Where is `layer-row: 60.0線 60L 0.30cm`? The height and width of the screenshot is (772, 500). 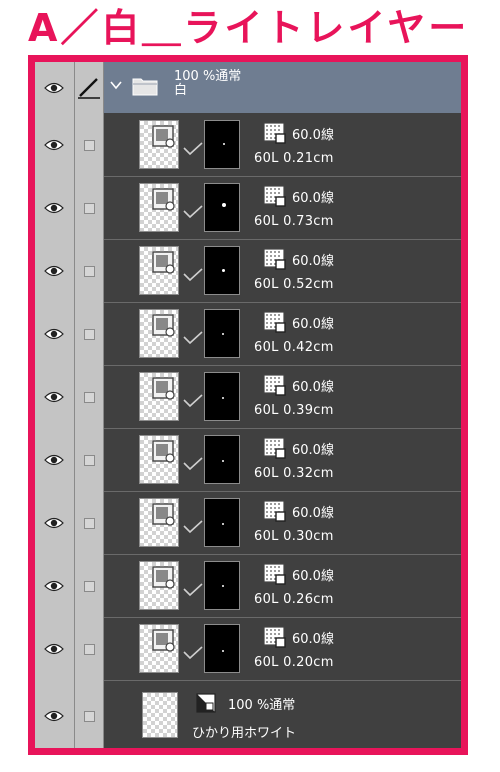 layer-row: 60.0線 60L 0.30cm is located at coordinates (282, 523).